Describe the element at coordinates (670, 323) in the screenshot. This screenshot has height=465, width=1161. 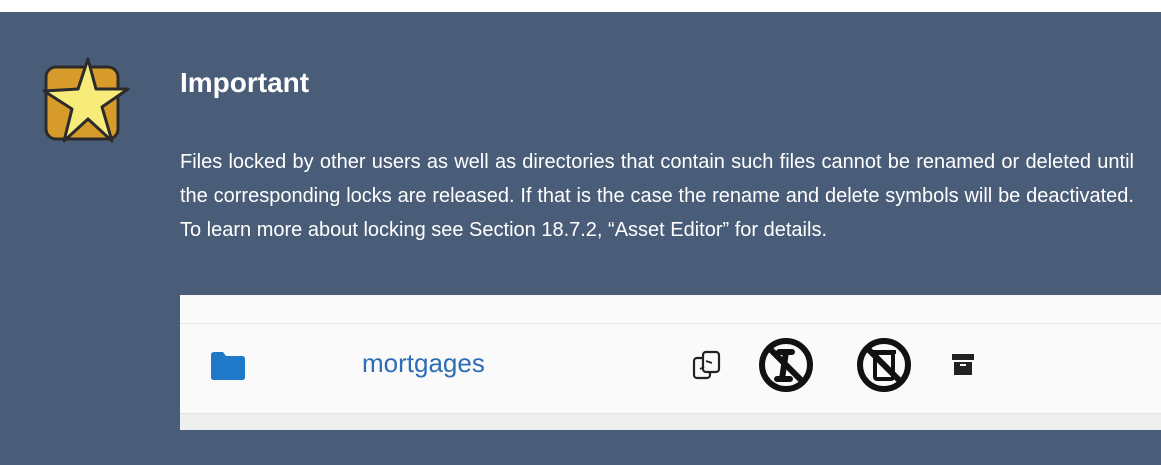
I see `row-divider` at that location.